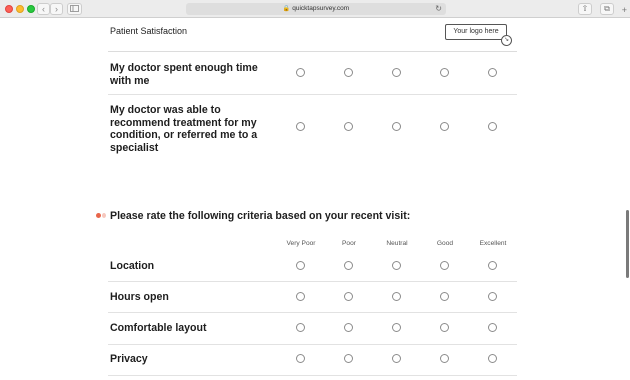 The width and height of the screenshot is (630, 380). What do you see at coordinates (184, 135) in the screenshot?
I see `question-label-line: condition, or referred me to a` at bounding box center [184, 135].